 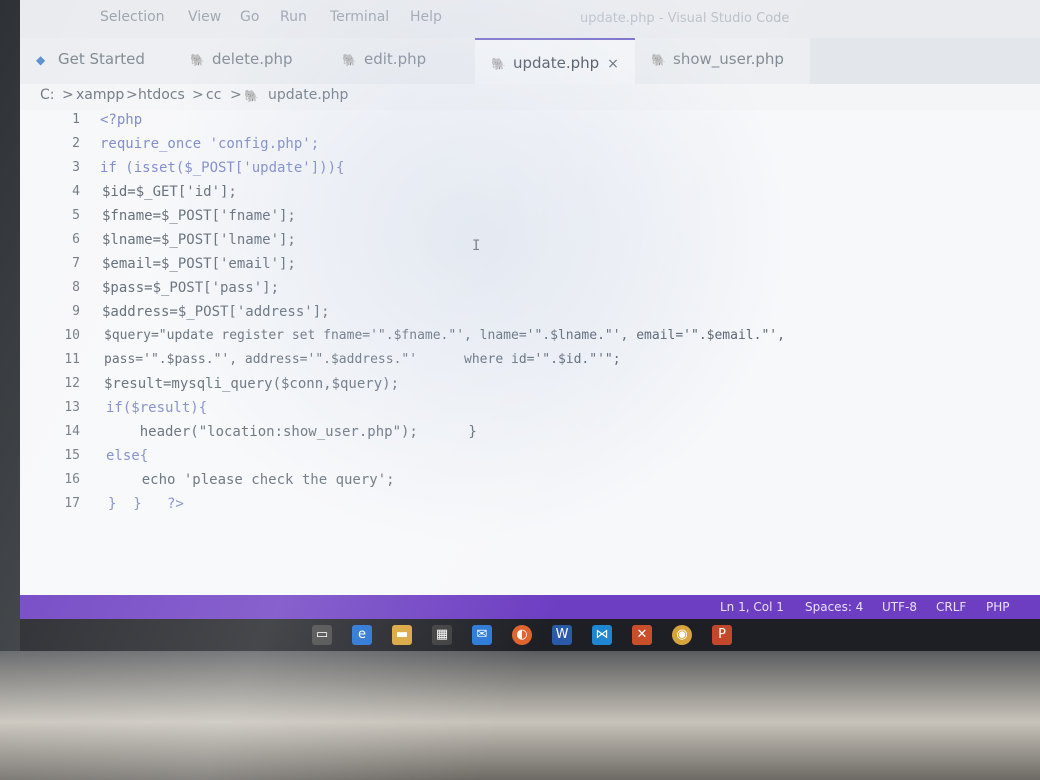 I want to click on menu-go: Go, so click(x=249, y=17).